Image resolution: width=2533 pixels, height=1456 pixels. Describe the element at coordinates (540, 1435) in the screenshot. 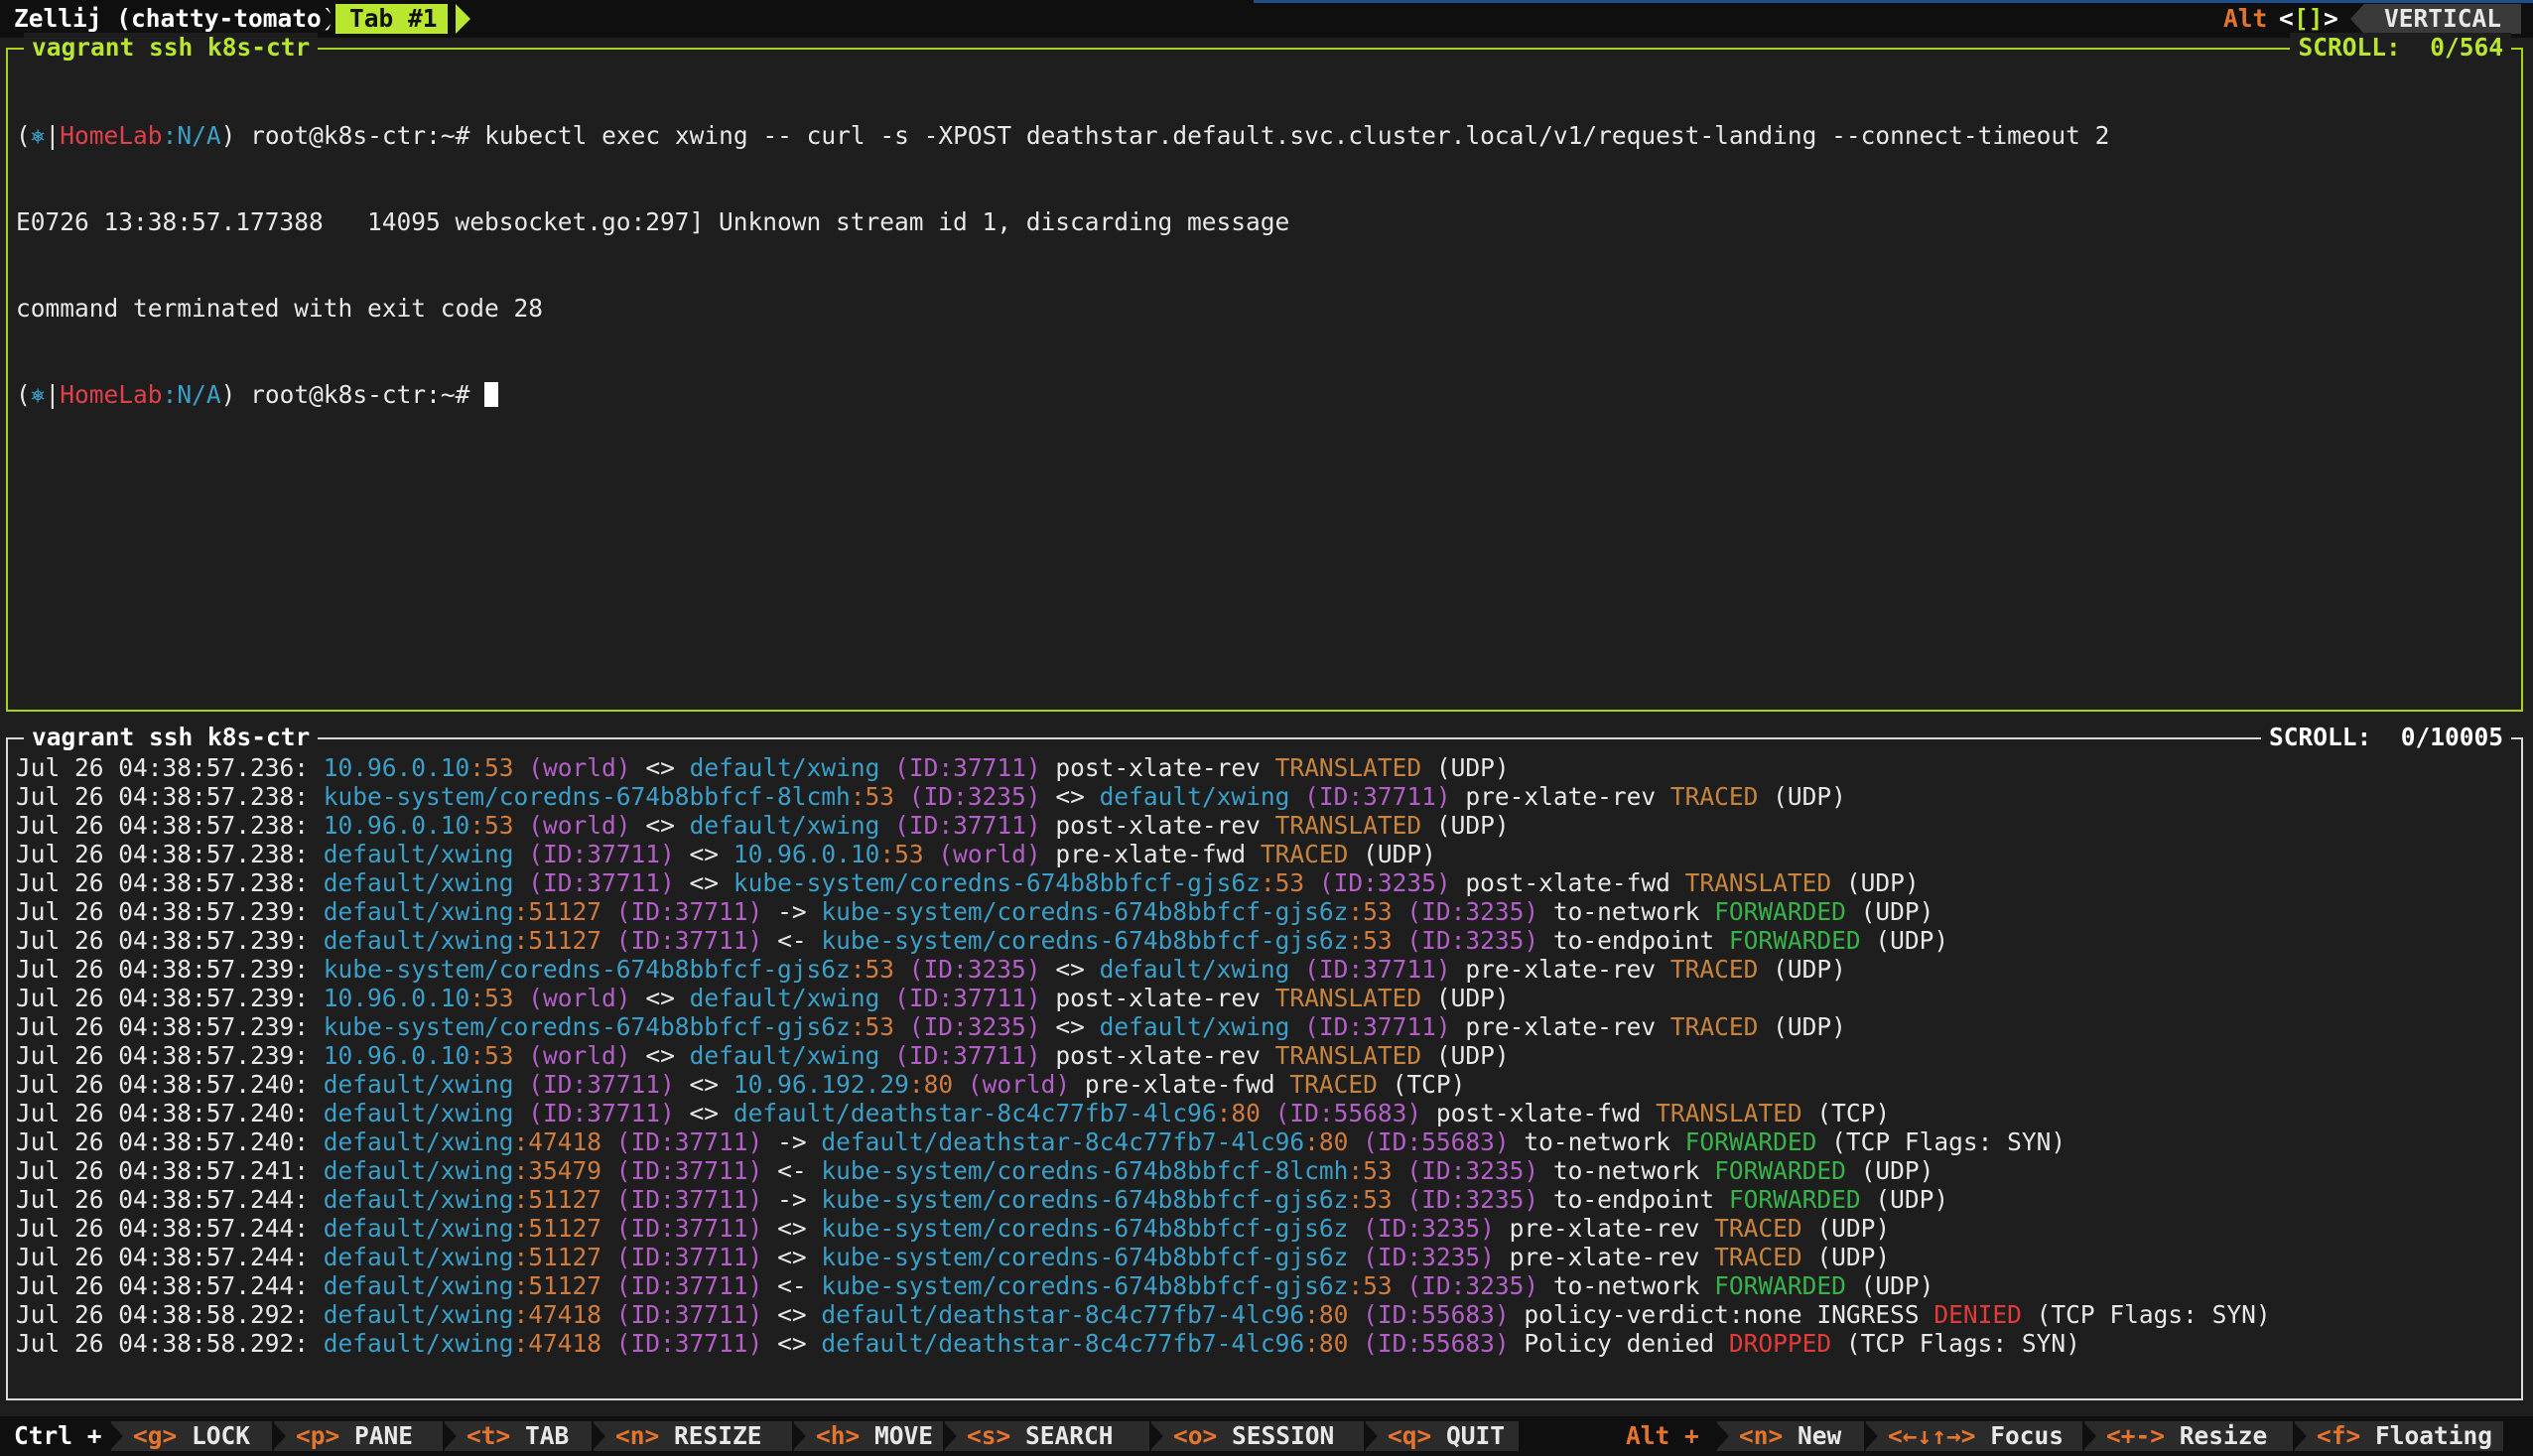

I see `key-action-label: TAB` at that location.